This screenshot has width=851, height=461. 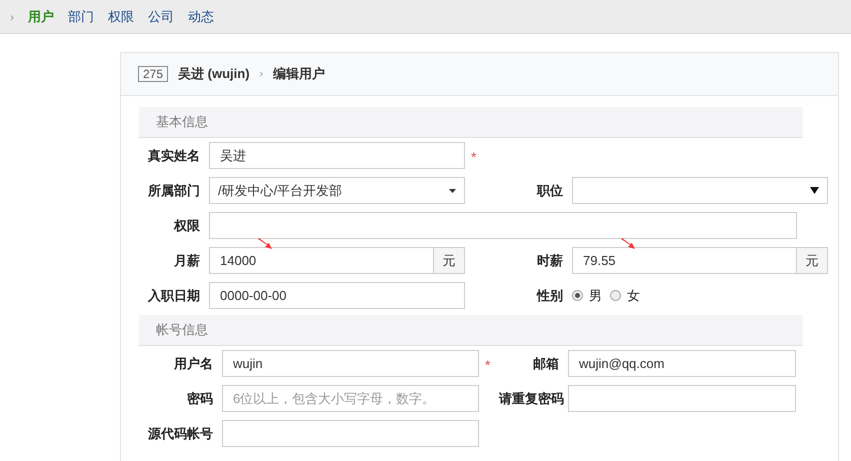 I want to click on field-label: 密码, so click(x=200, y=399).